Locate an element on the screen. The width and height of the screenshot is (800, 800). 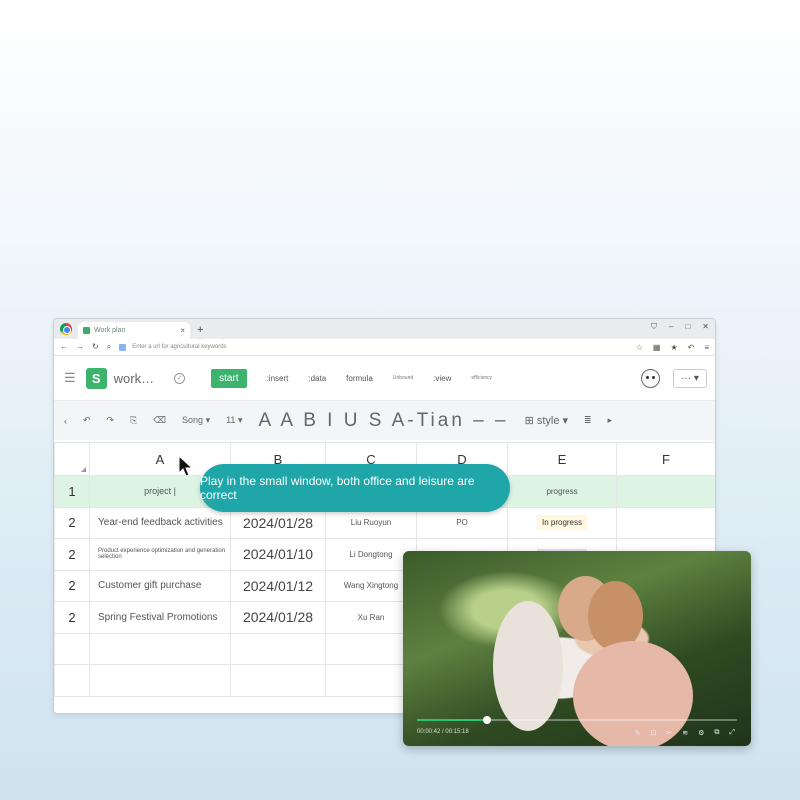
tab-efficiency: efficiency is located at coordinates (481, 378).